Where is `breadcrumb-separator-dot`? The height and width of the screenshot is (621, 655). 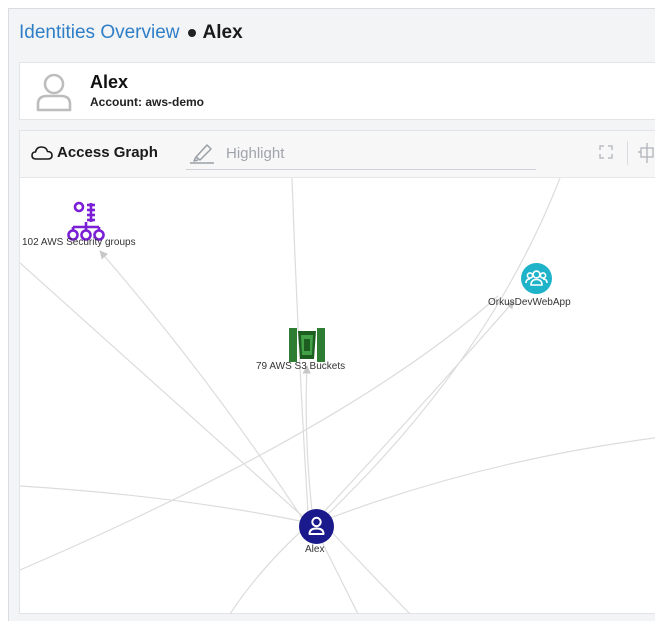 breadcrumb-separator-dot is located at coordinates (191, 33).